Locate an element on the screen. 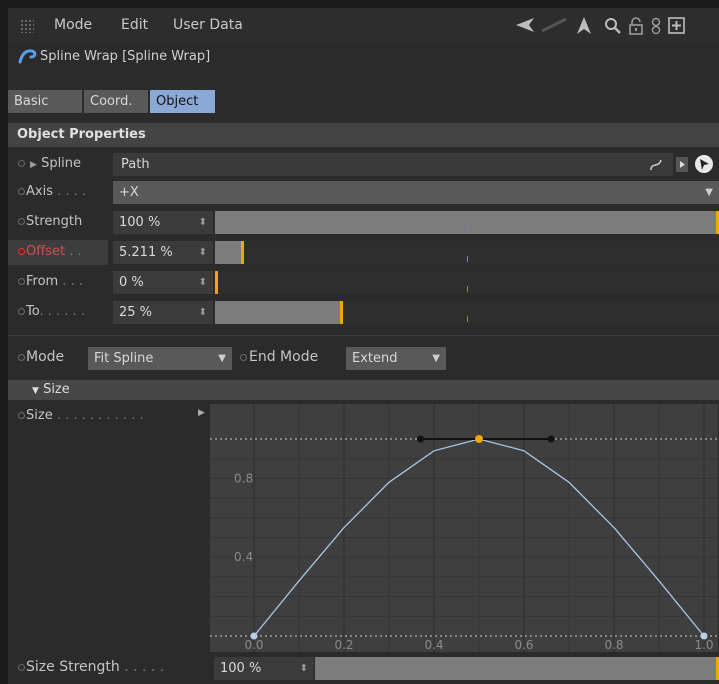 The image size is (719, 684). tab-coord: Coord. is located at coordinates (116, 101).